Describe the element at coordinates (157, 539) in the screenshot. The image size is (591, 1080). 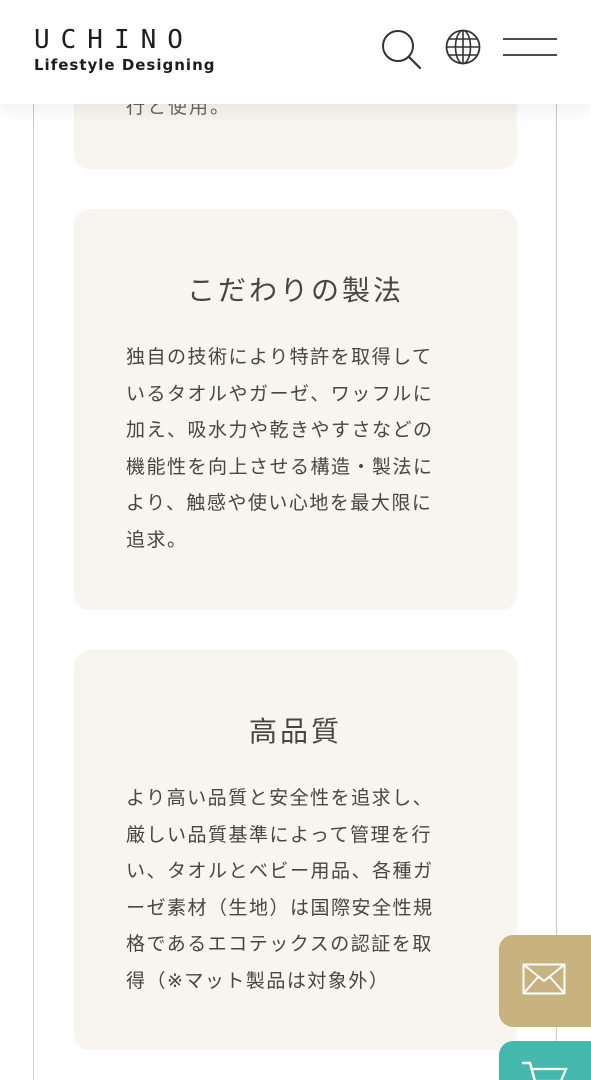
I see `description-line: 追求。` at that location.